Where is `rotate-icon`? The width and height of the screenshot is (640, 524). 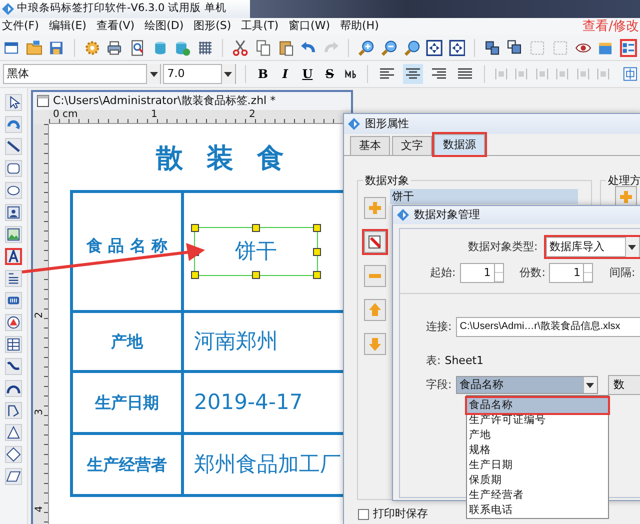 rotate-icon is located at coordinates (13, 124).